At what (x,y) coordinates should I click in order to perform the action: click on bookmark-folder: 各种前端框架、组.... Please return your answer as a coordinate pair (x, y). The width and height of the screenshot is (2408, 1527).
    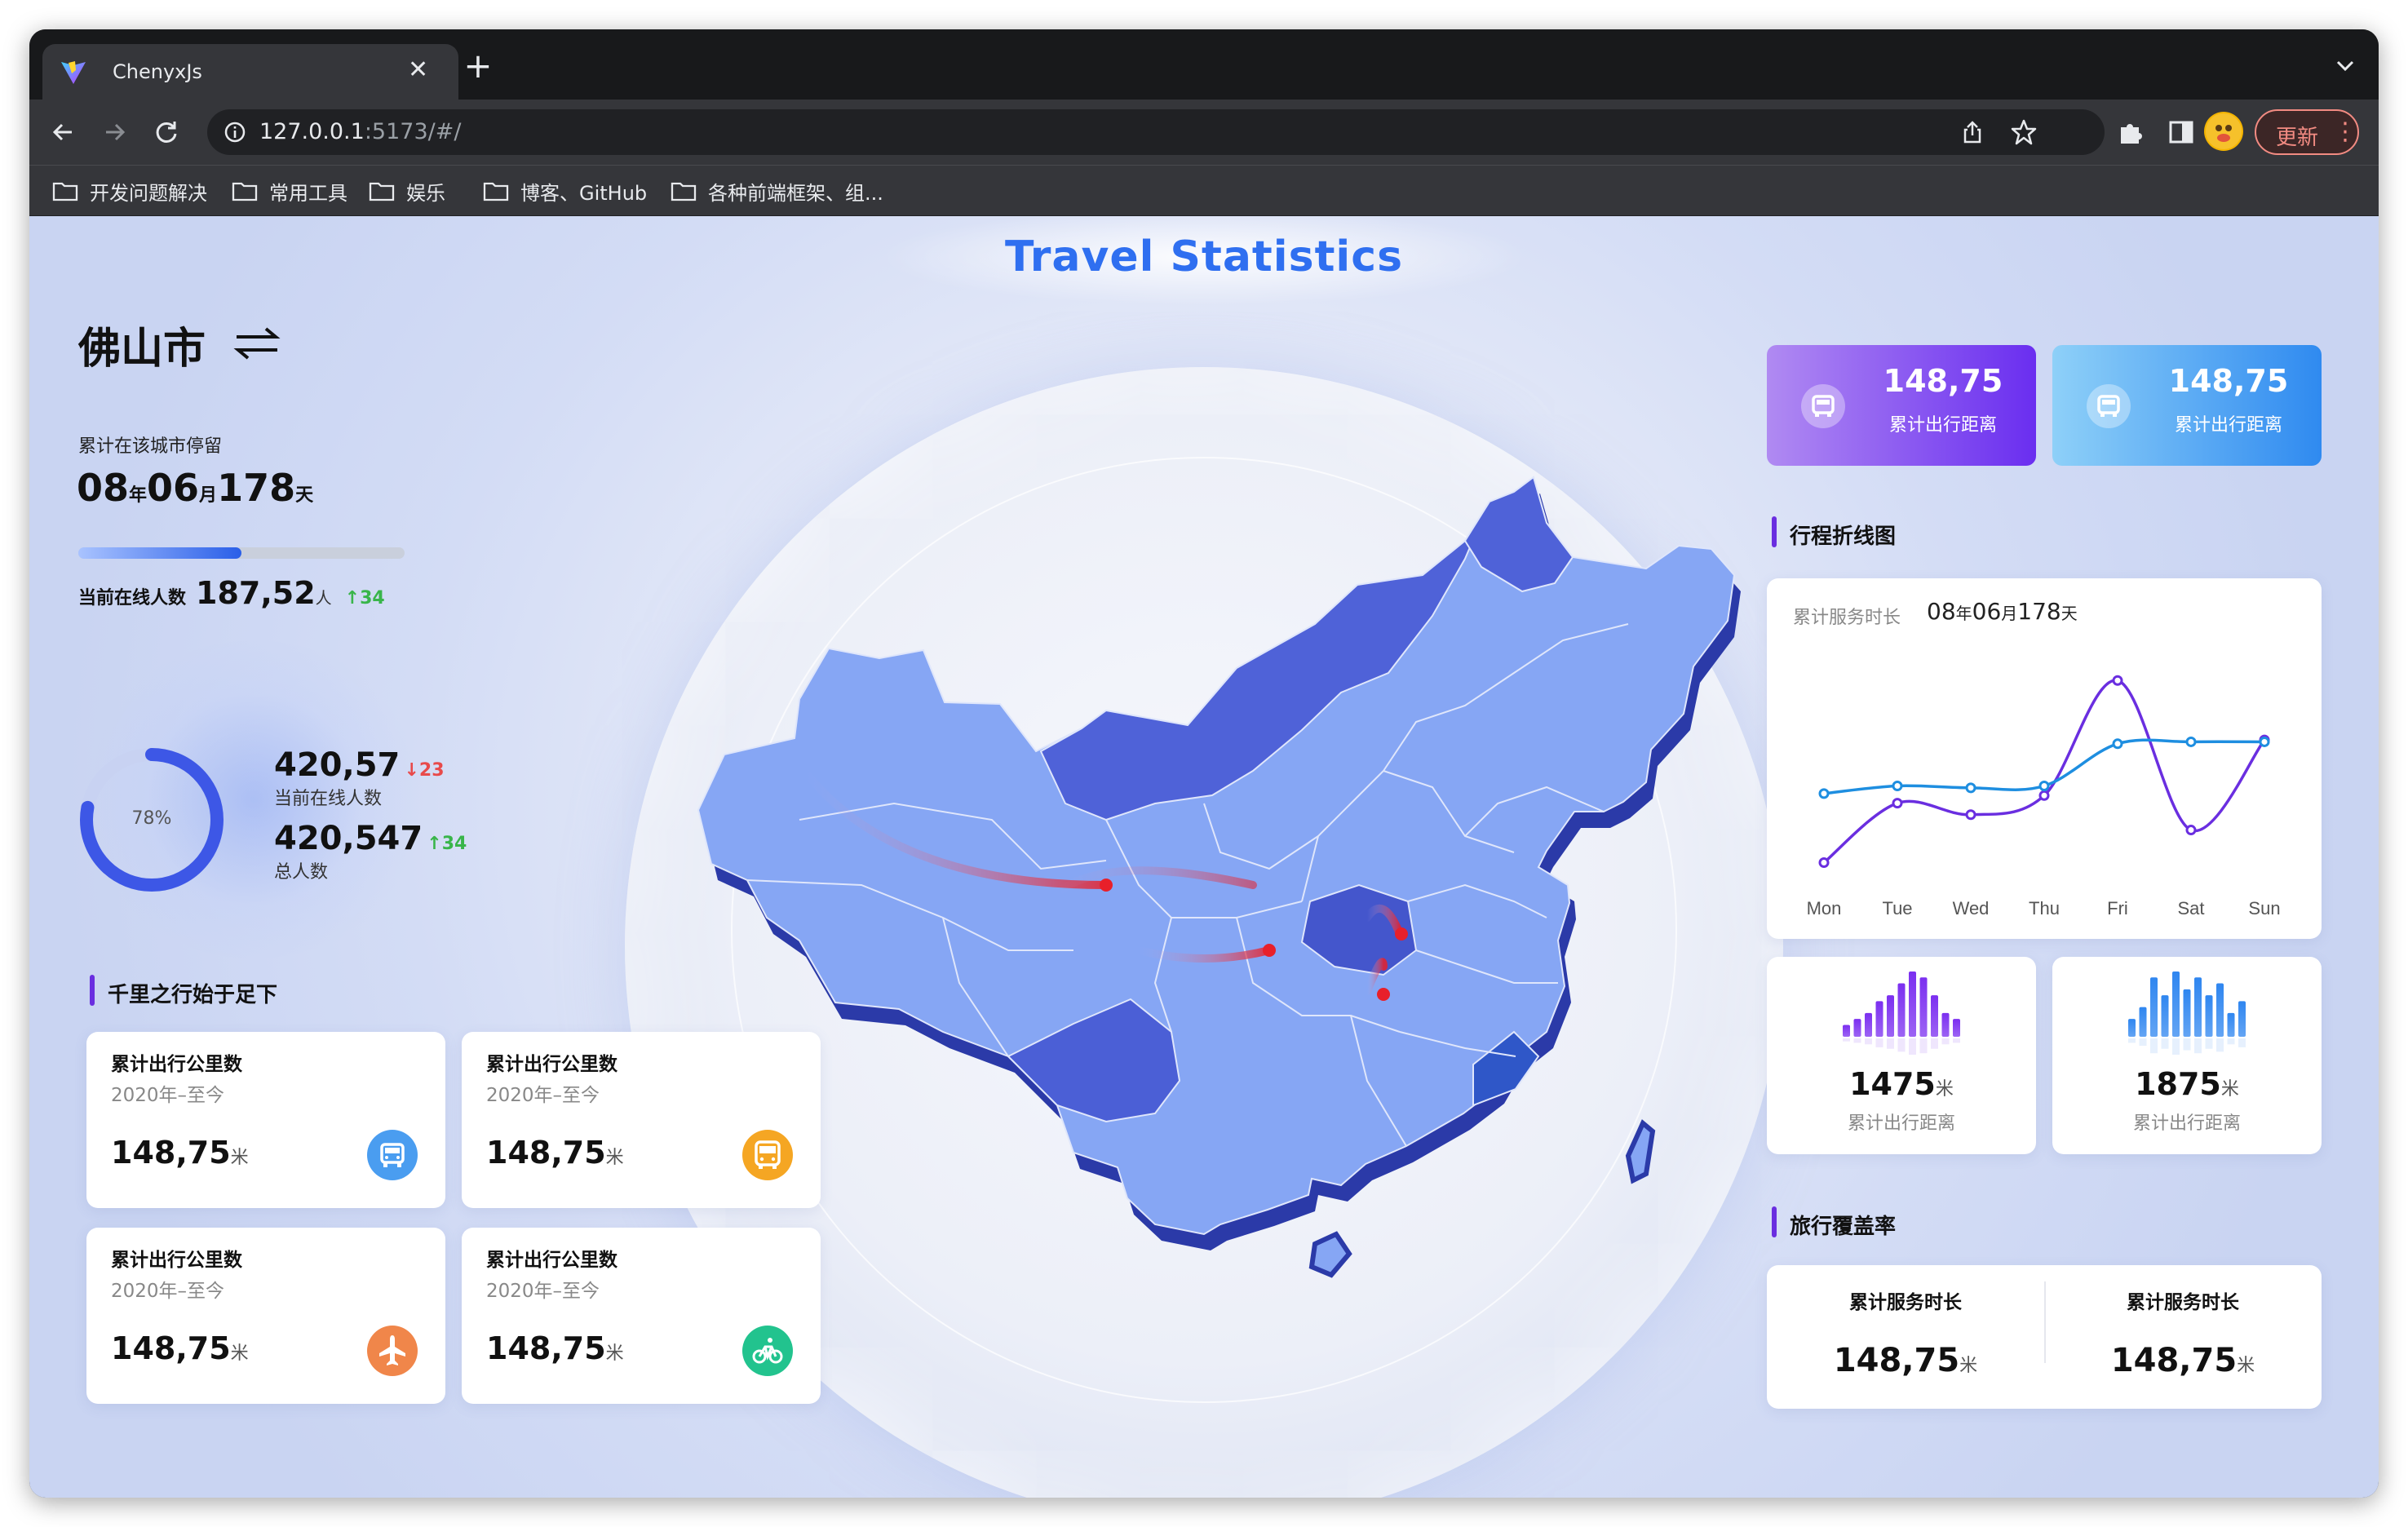
    Looking at the image, I should click on (777, 191).